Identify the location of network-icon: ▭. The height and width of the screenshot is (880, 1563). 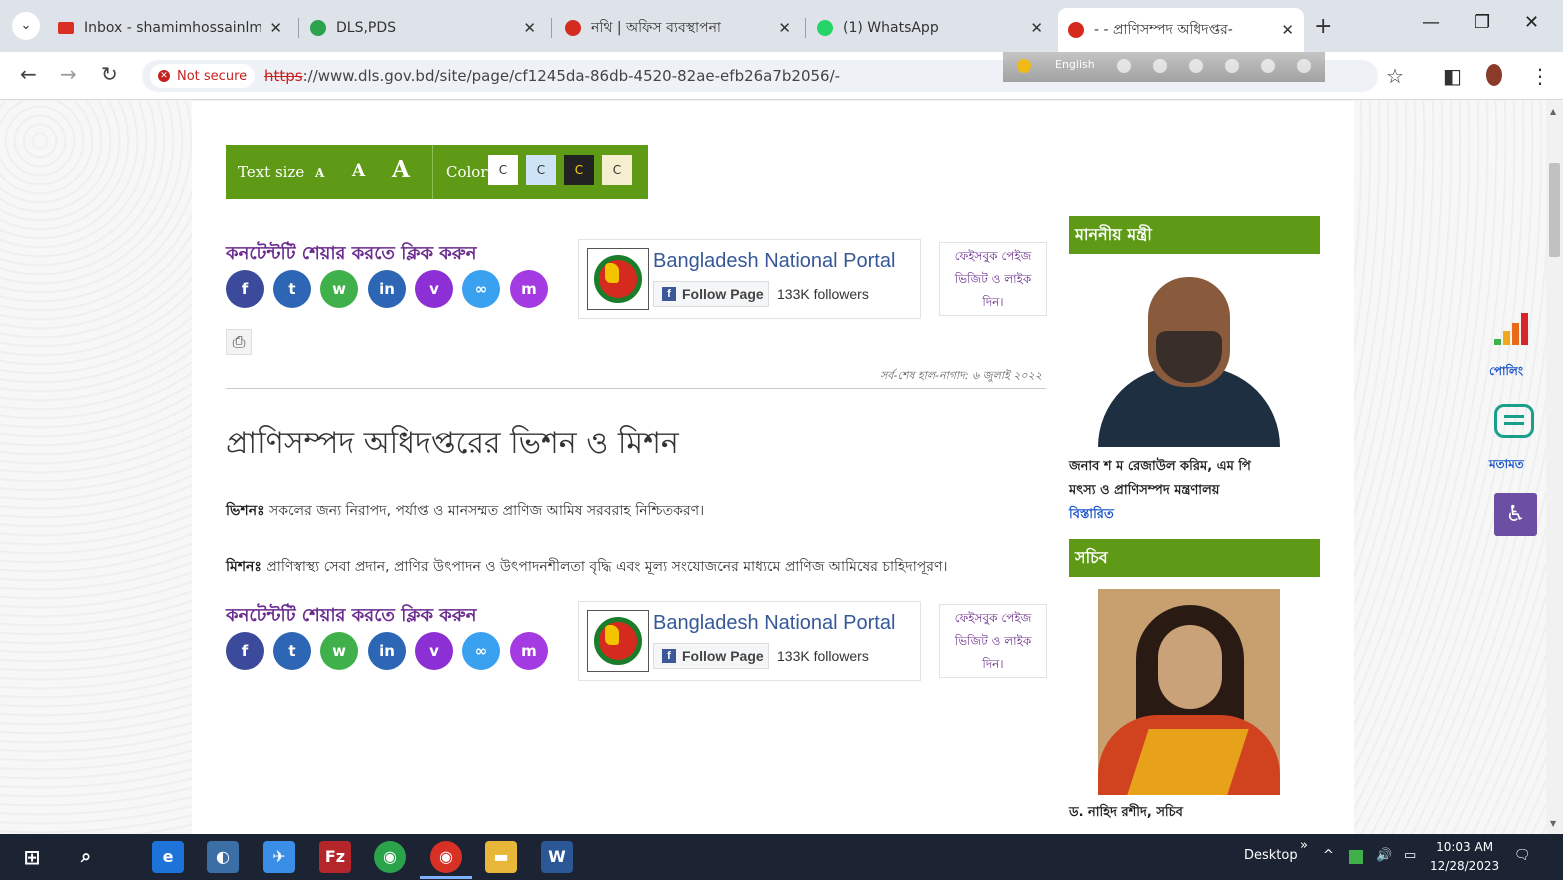
(1410, 855).